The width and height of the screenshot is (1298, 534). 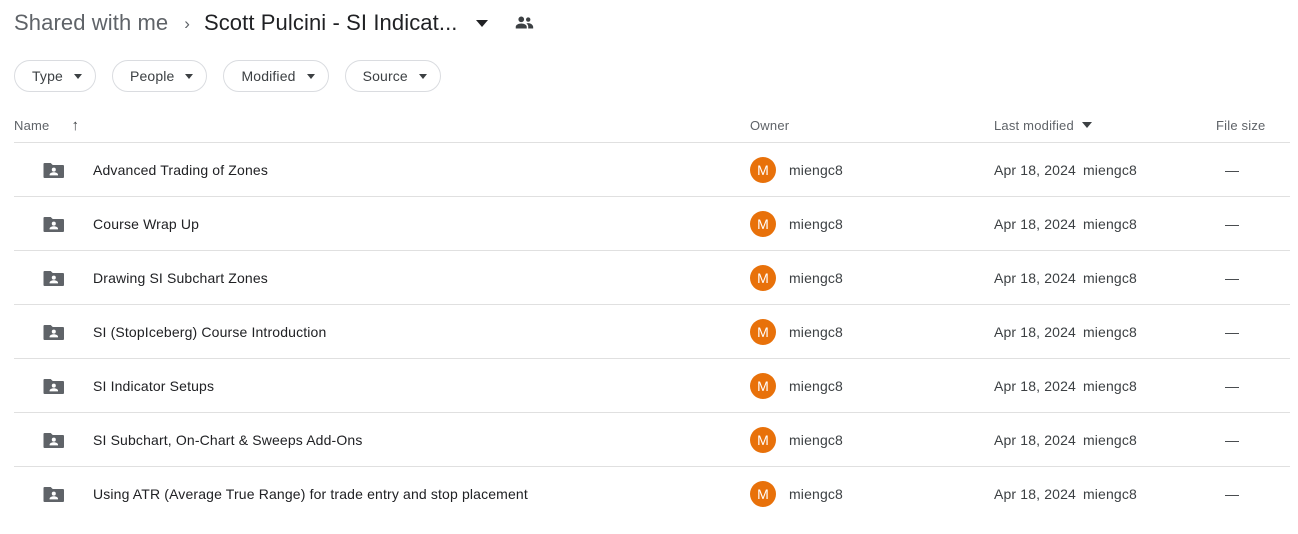 I want to click on table-header-row: Name ↑ Owner Last modified File size, so click(x=652, y=125).